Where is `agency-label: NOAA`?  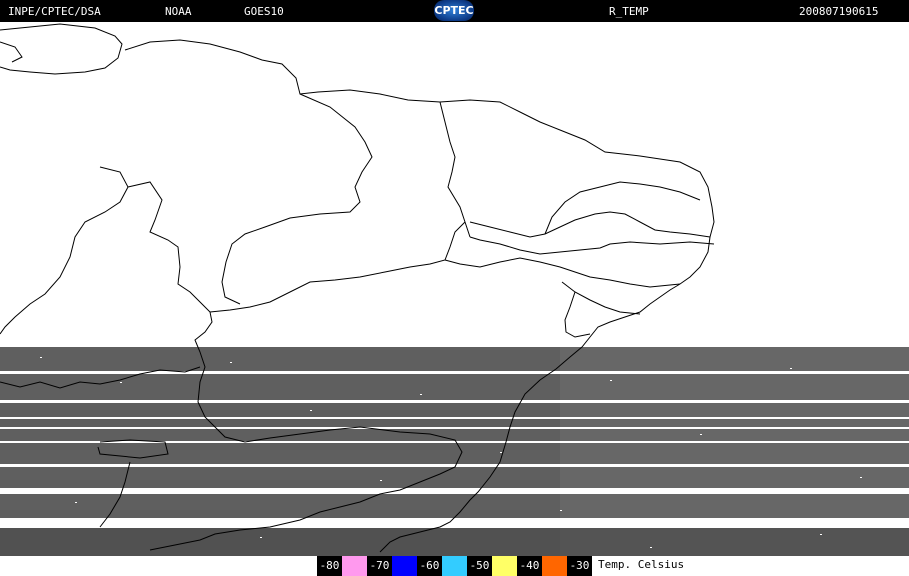
agency-label: NOAA is located at coordinates (178, 11).